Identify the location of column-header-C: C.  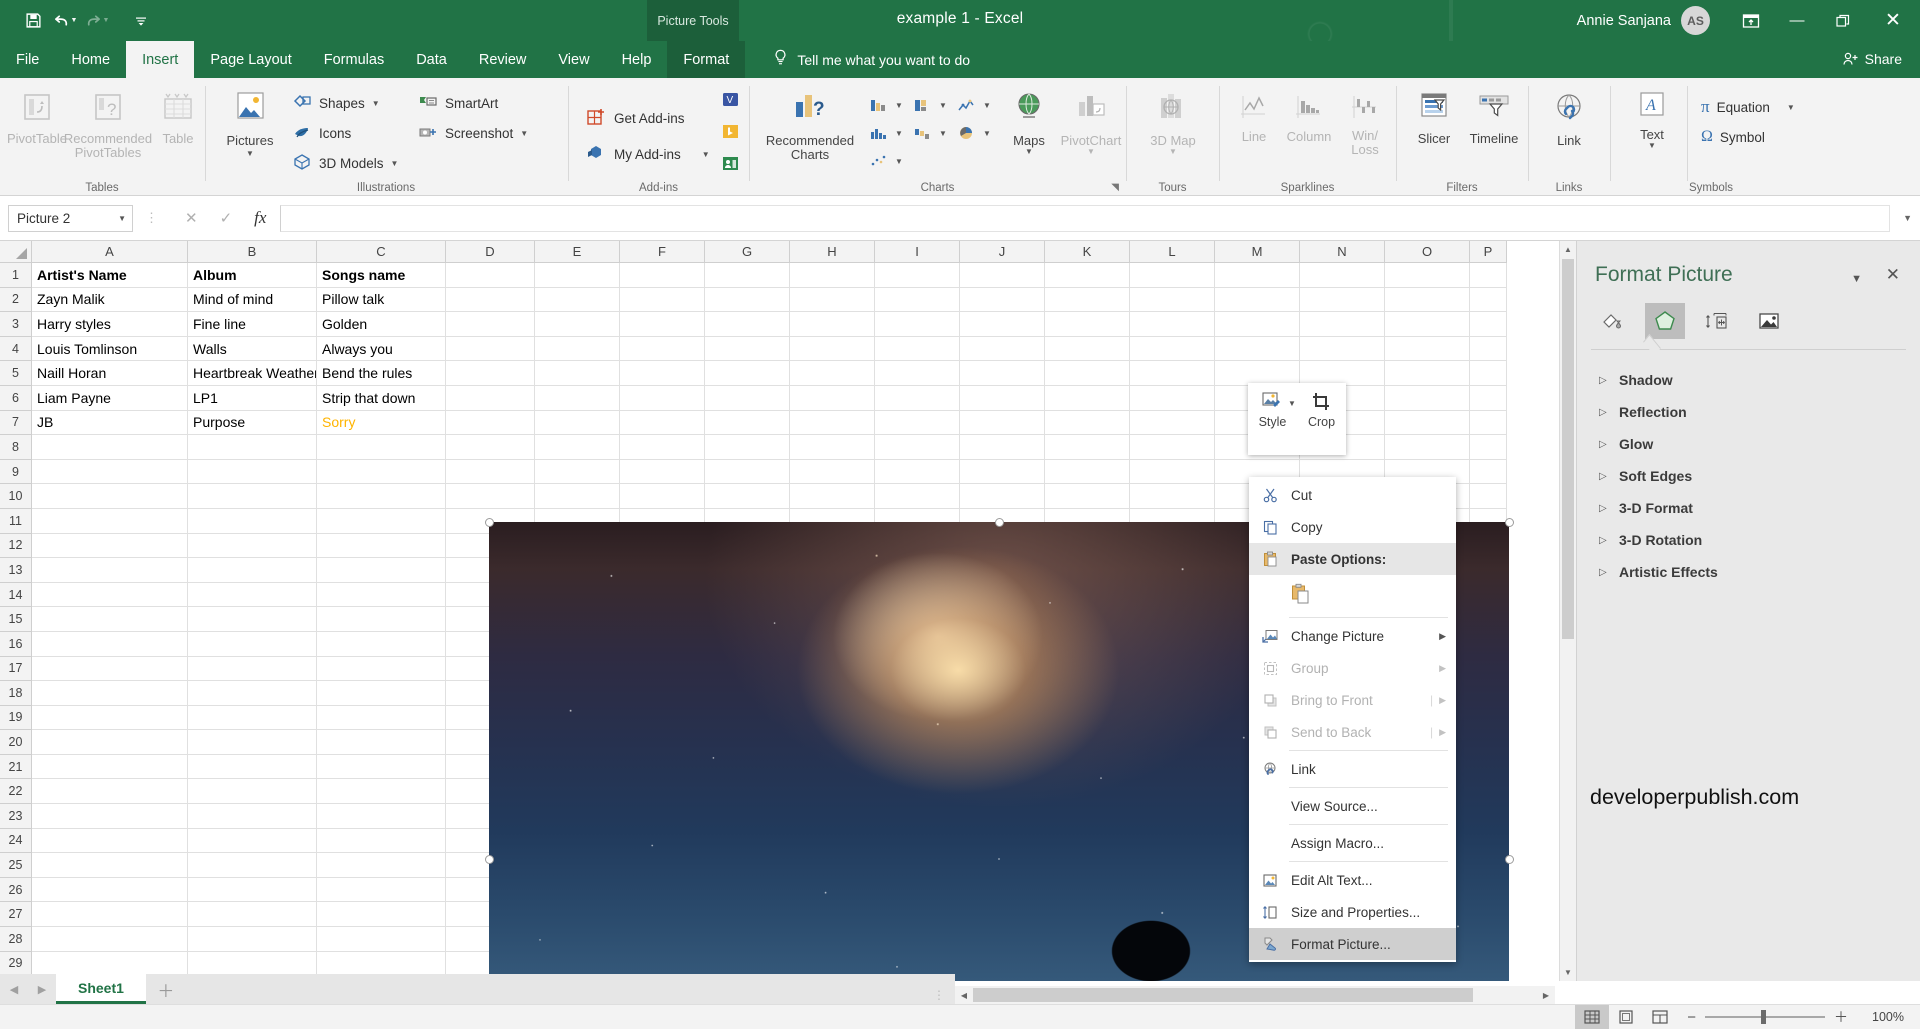
(381, 252).